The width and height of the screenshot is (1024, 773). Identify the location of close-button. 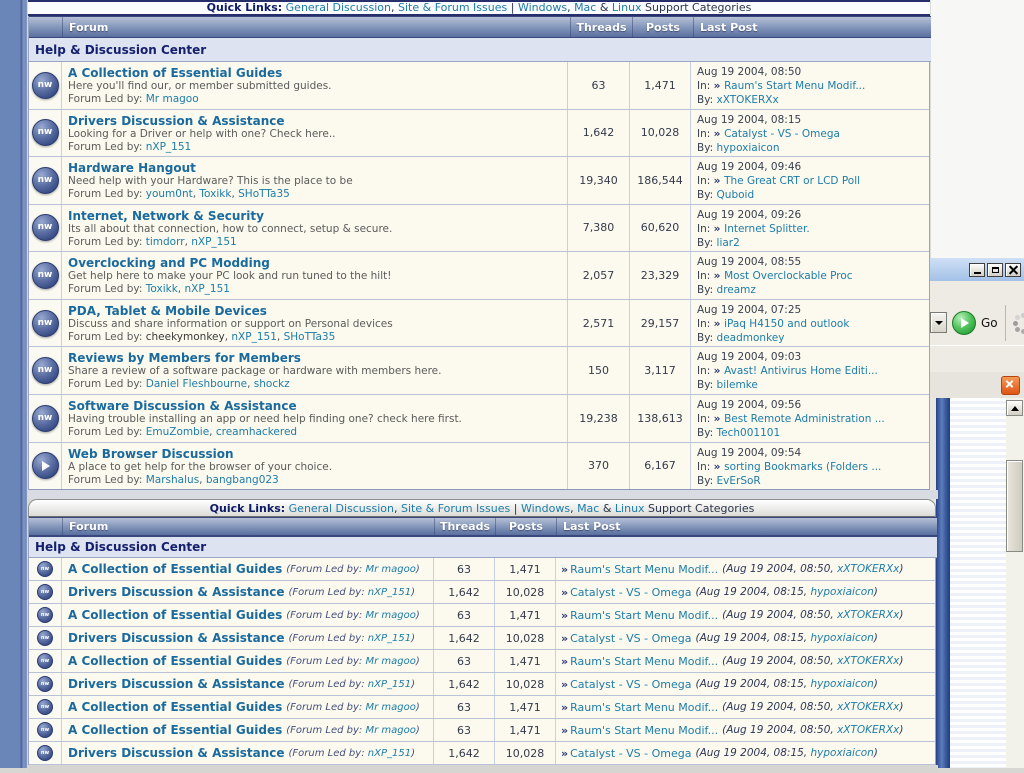
(1013, 269).